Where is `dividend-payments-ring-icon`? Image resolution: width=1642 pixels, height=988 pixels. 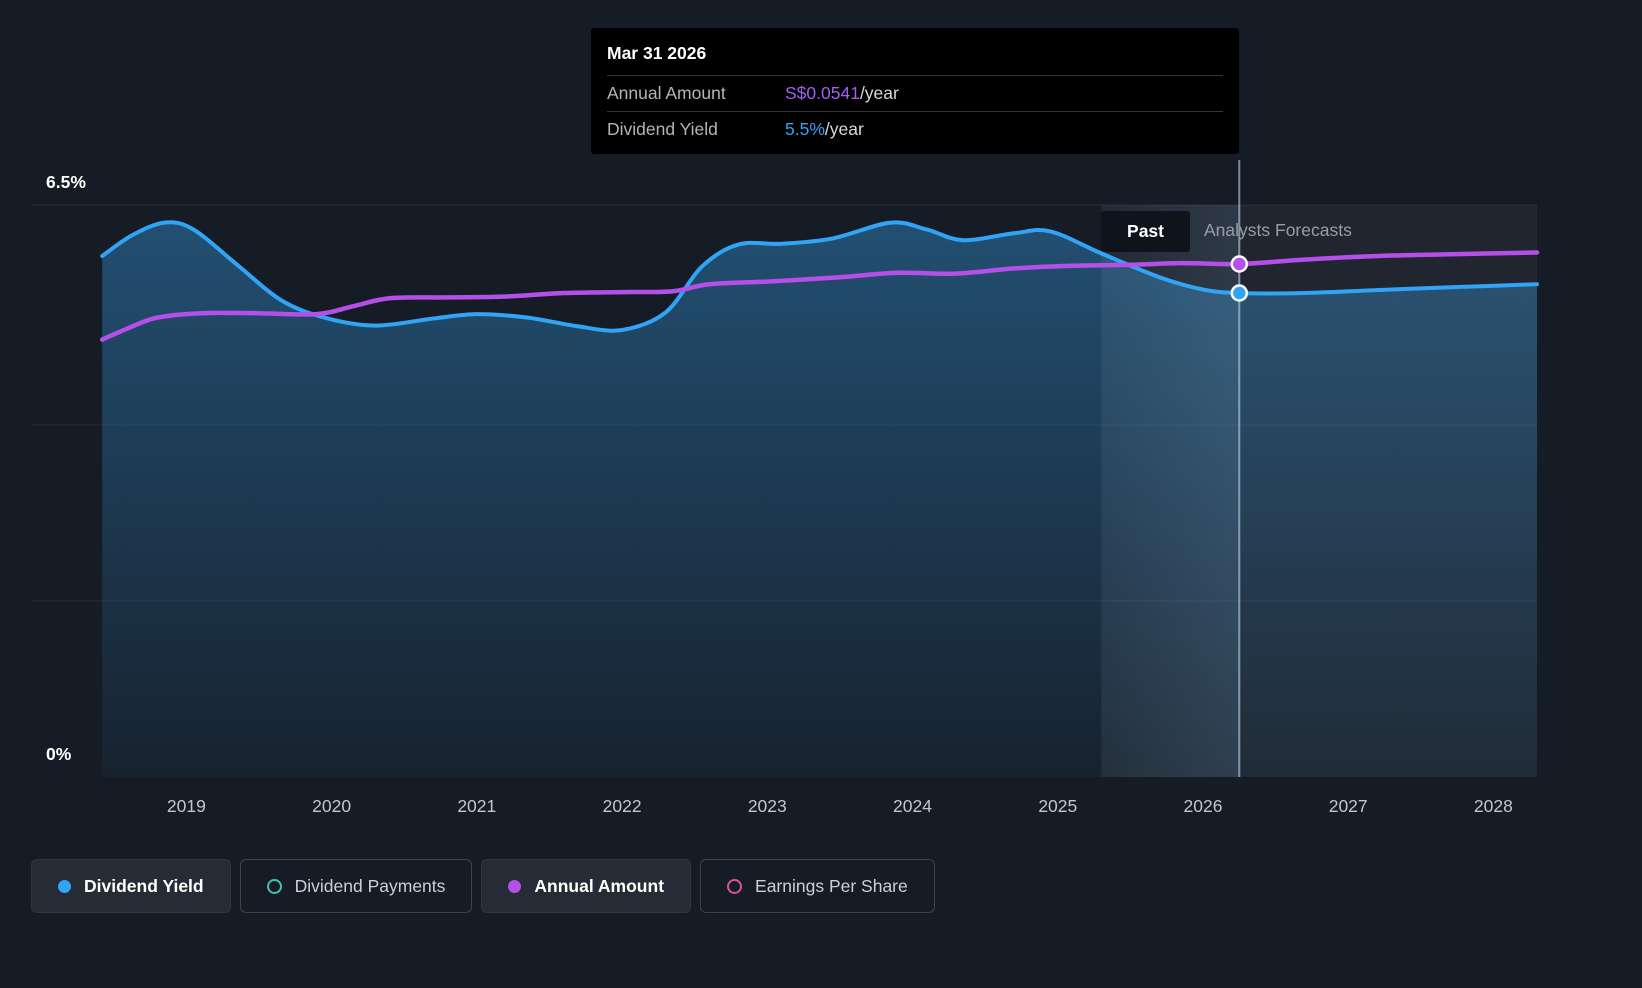
dividend-payments-ring-icon is located at coordinates (274, 886).